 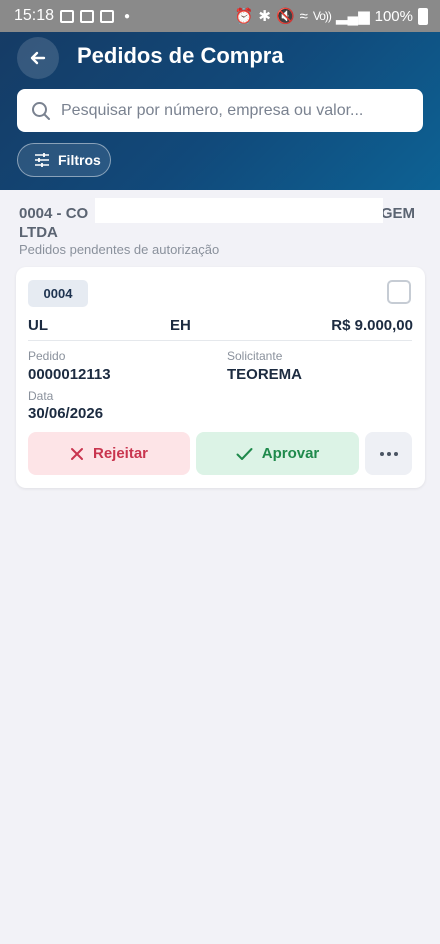 I want to click on arrow-left-icon, so click(x=38, y=58).